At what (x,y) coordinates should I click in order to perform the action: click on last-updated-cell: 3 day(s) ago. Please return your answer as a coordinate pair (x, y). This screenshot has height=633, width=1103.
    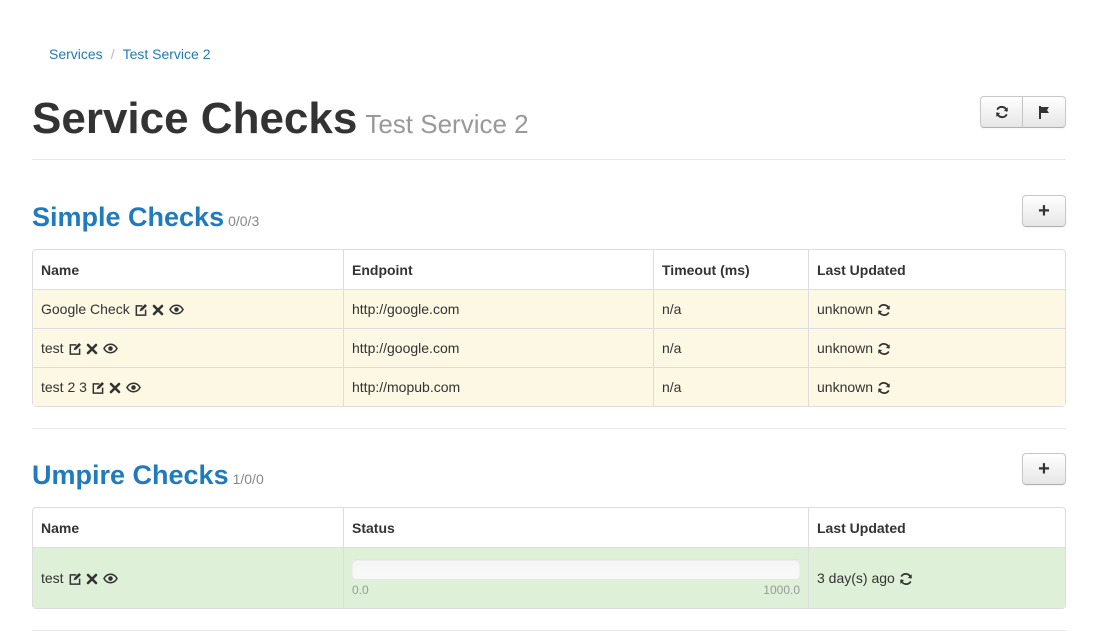
    Looking at the image, I should click on (936, 577).